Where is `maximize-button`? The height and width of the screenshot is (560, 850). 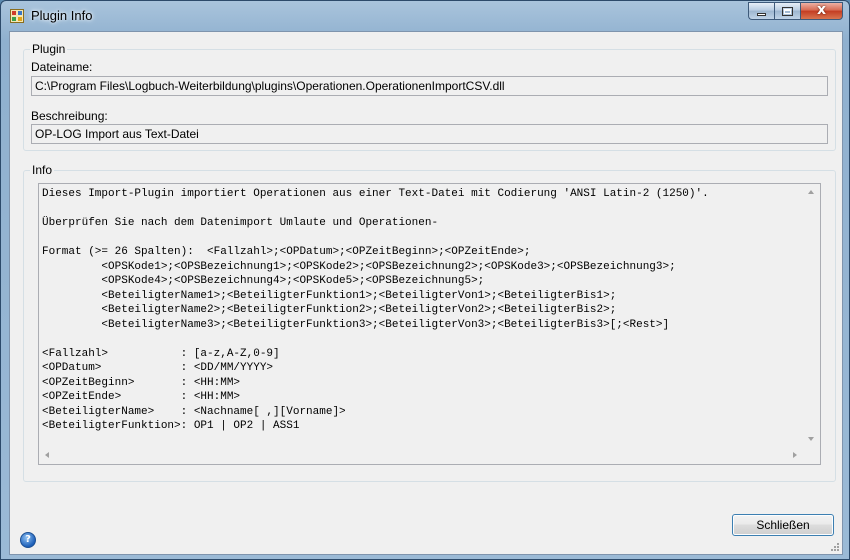
maximize-button is located at coordinates (787, 11).